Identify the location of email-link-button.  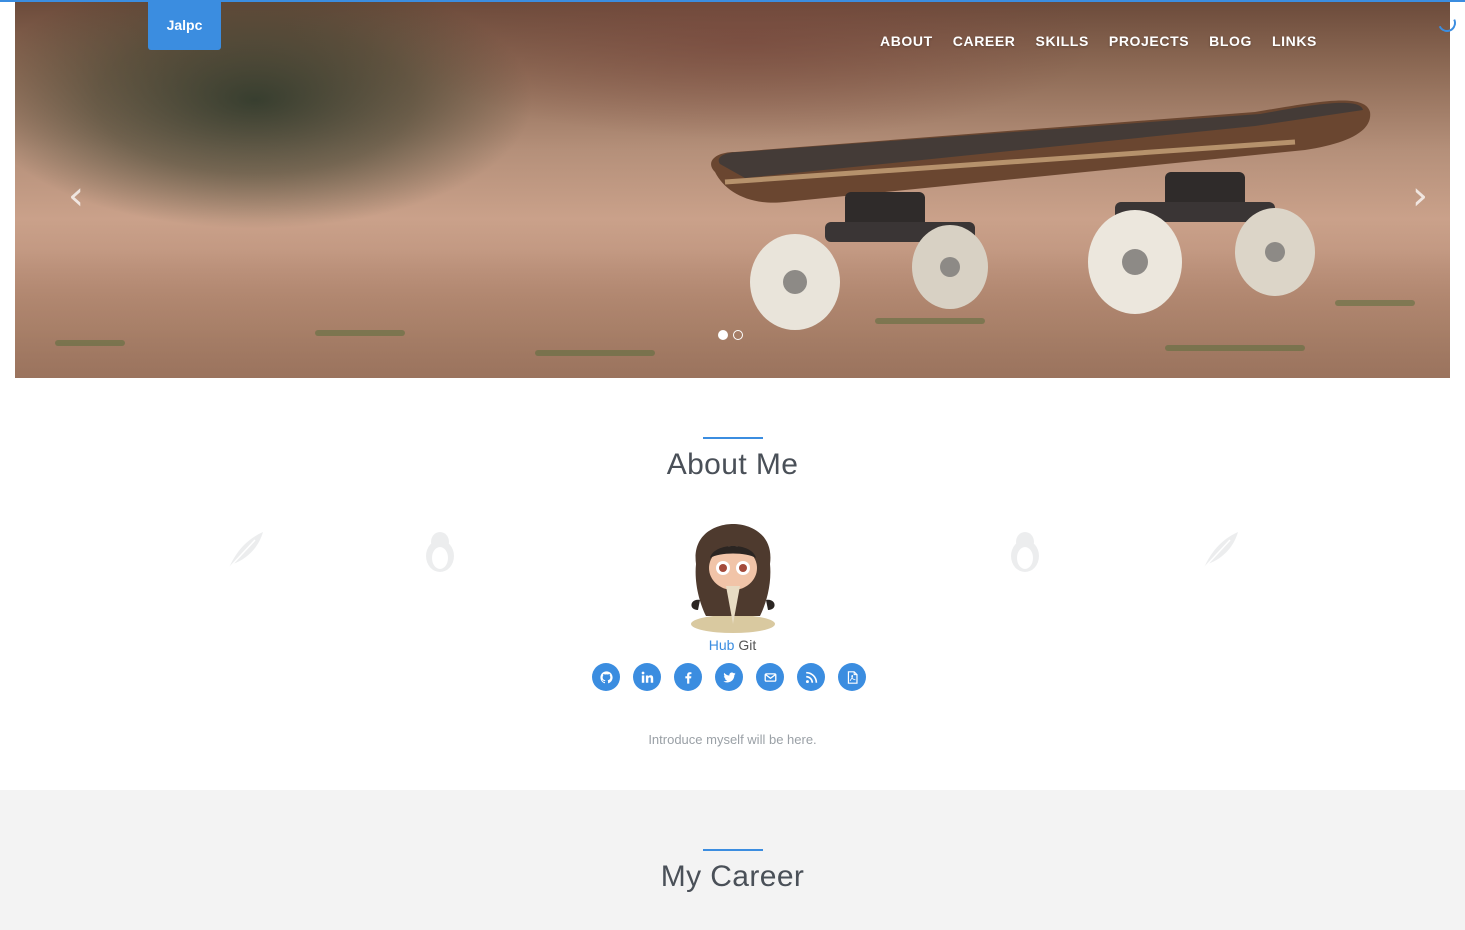
(770, 677).